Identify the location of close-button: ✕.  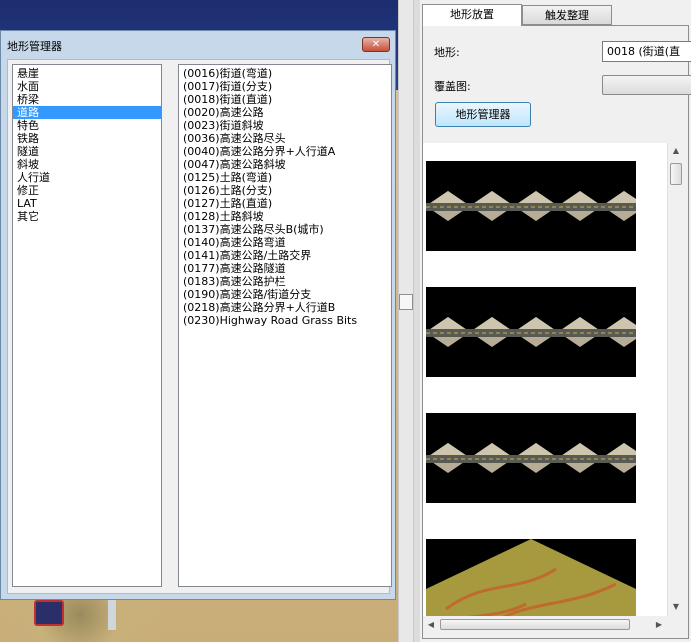
(376, 44).